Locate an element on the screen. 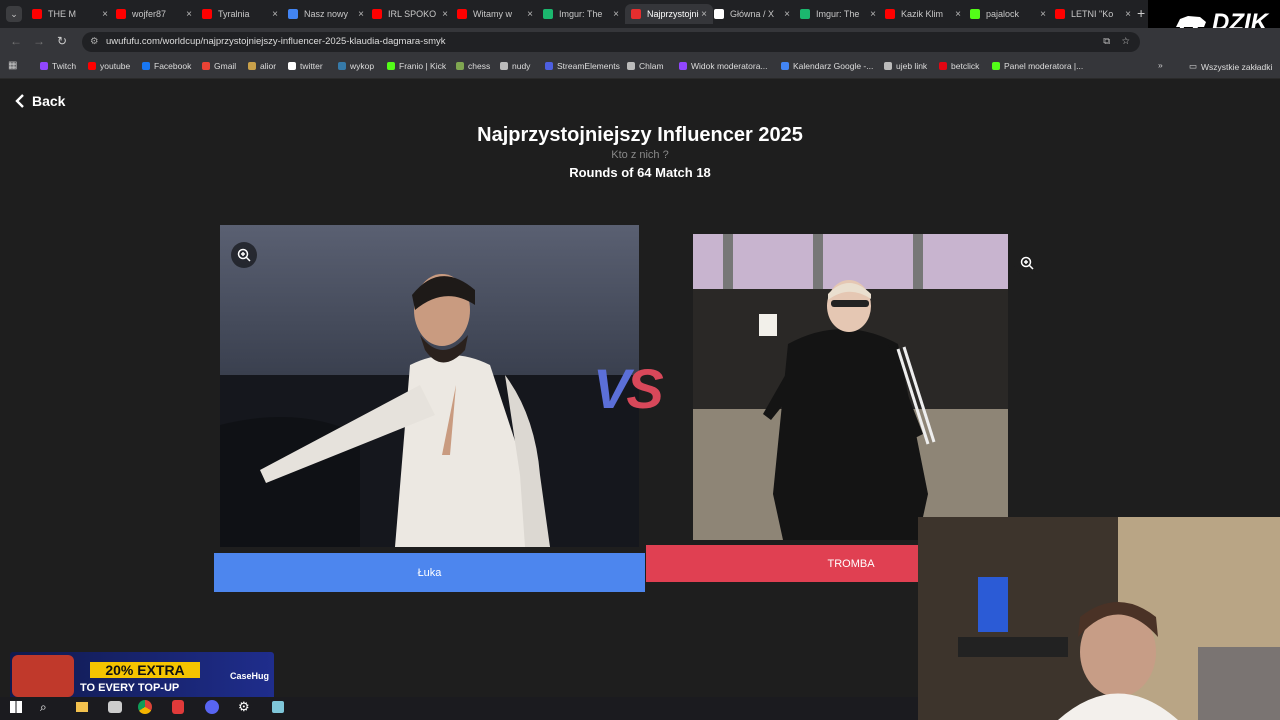  file-explorer-icon is located at coordinates (82, 707).